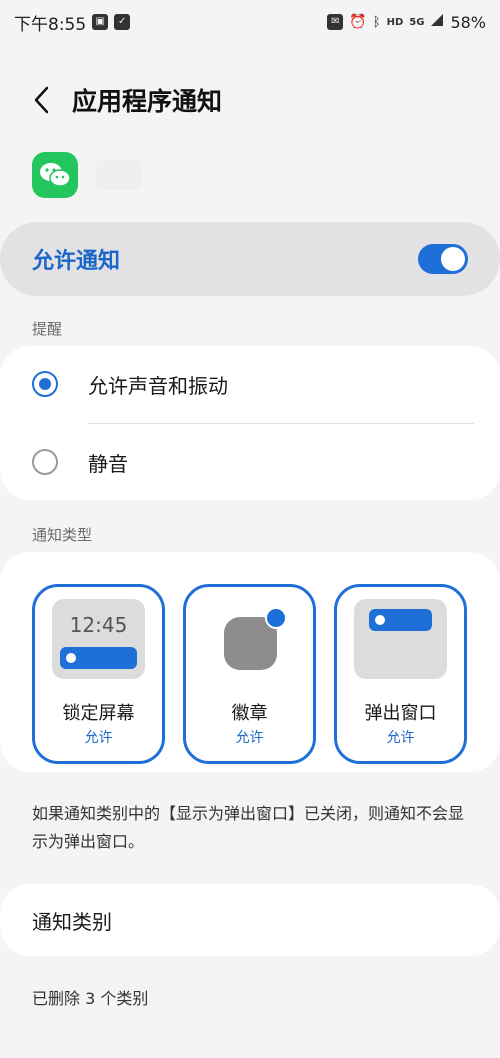 The width and height of the screenshot is (500, 1058). I want to click on allow-notifications-label: 允许通知, so click(76, 261).